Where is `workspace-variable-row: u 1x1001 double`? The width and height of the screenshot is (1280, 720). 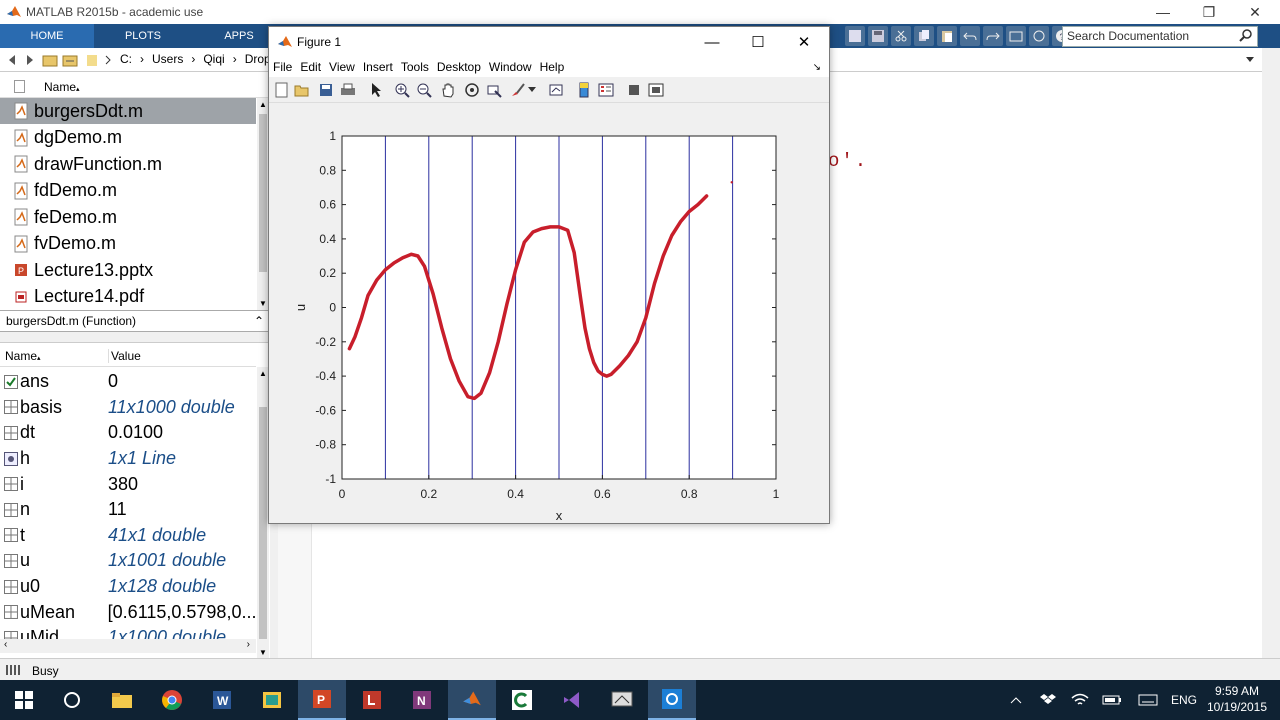 workspace-variable-row: u 1x1001 double is located at coordinates (128, 561).